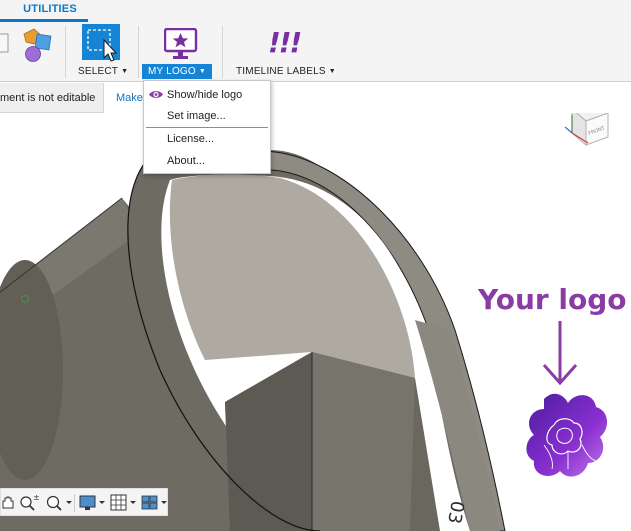 The image size is (631, 531). I want to click on menu-item-label: Show/hide logo, so click(205, 95).